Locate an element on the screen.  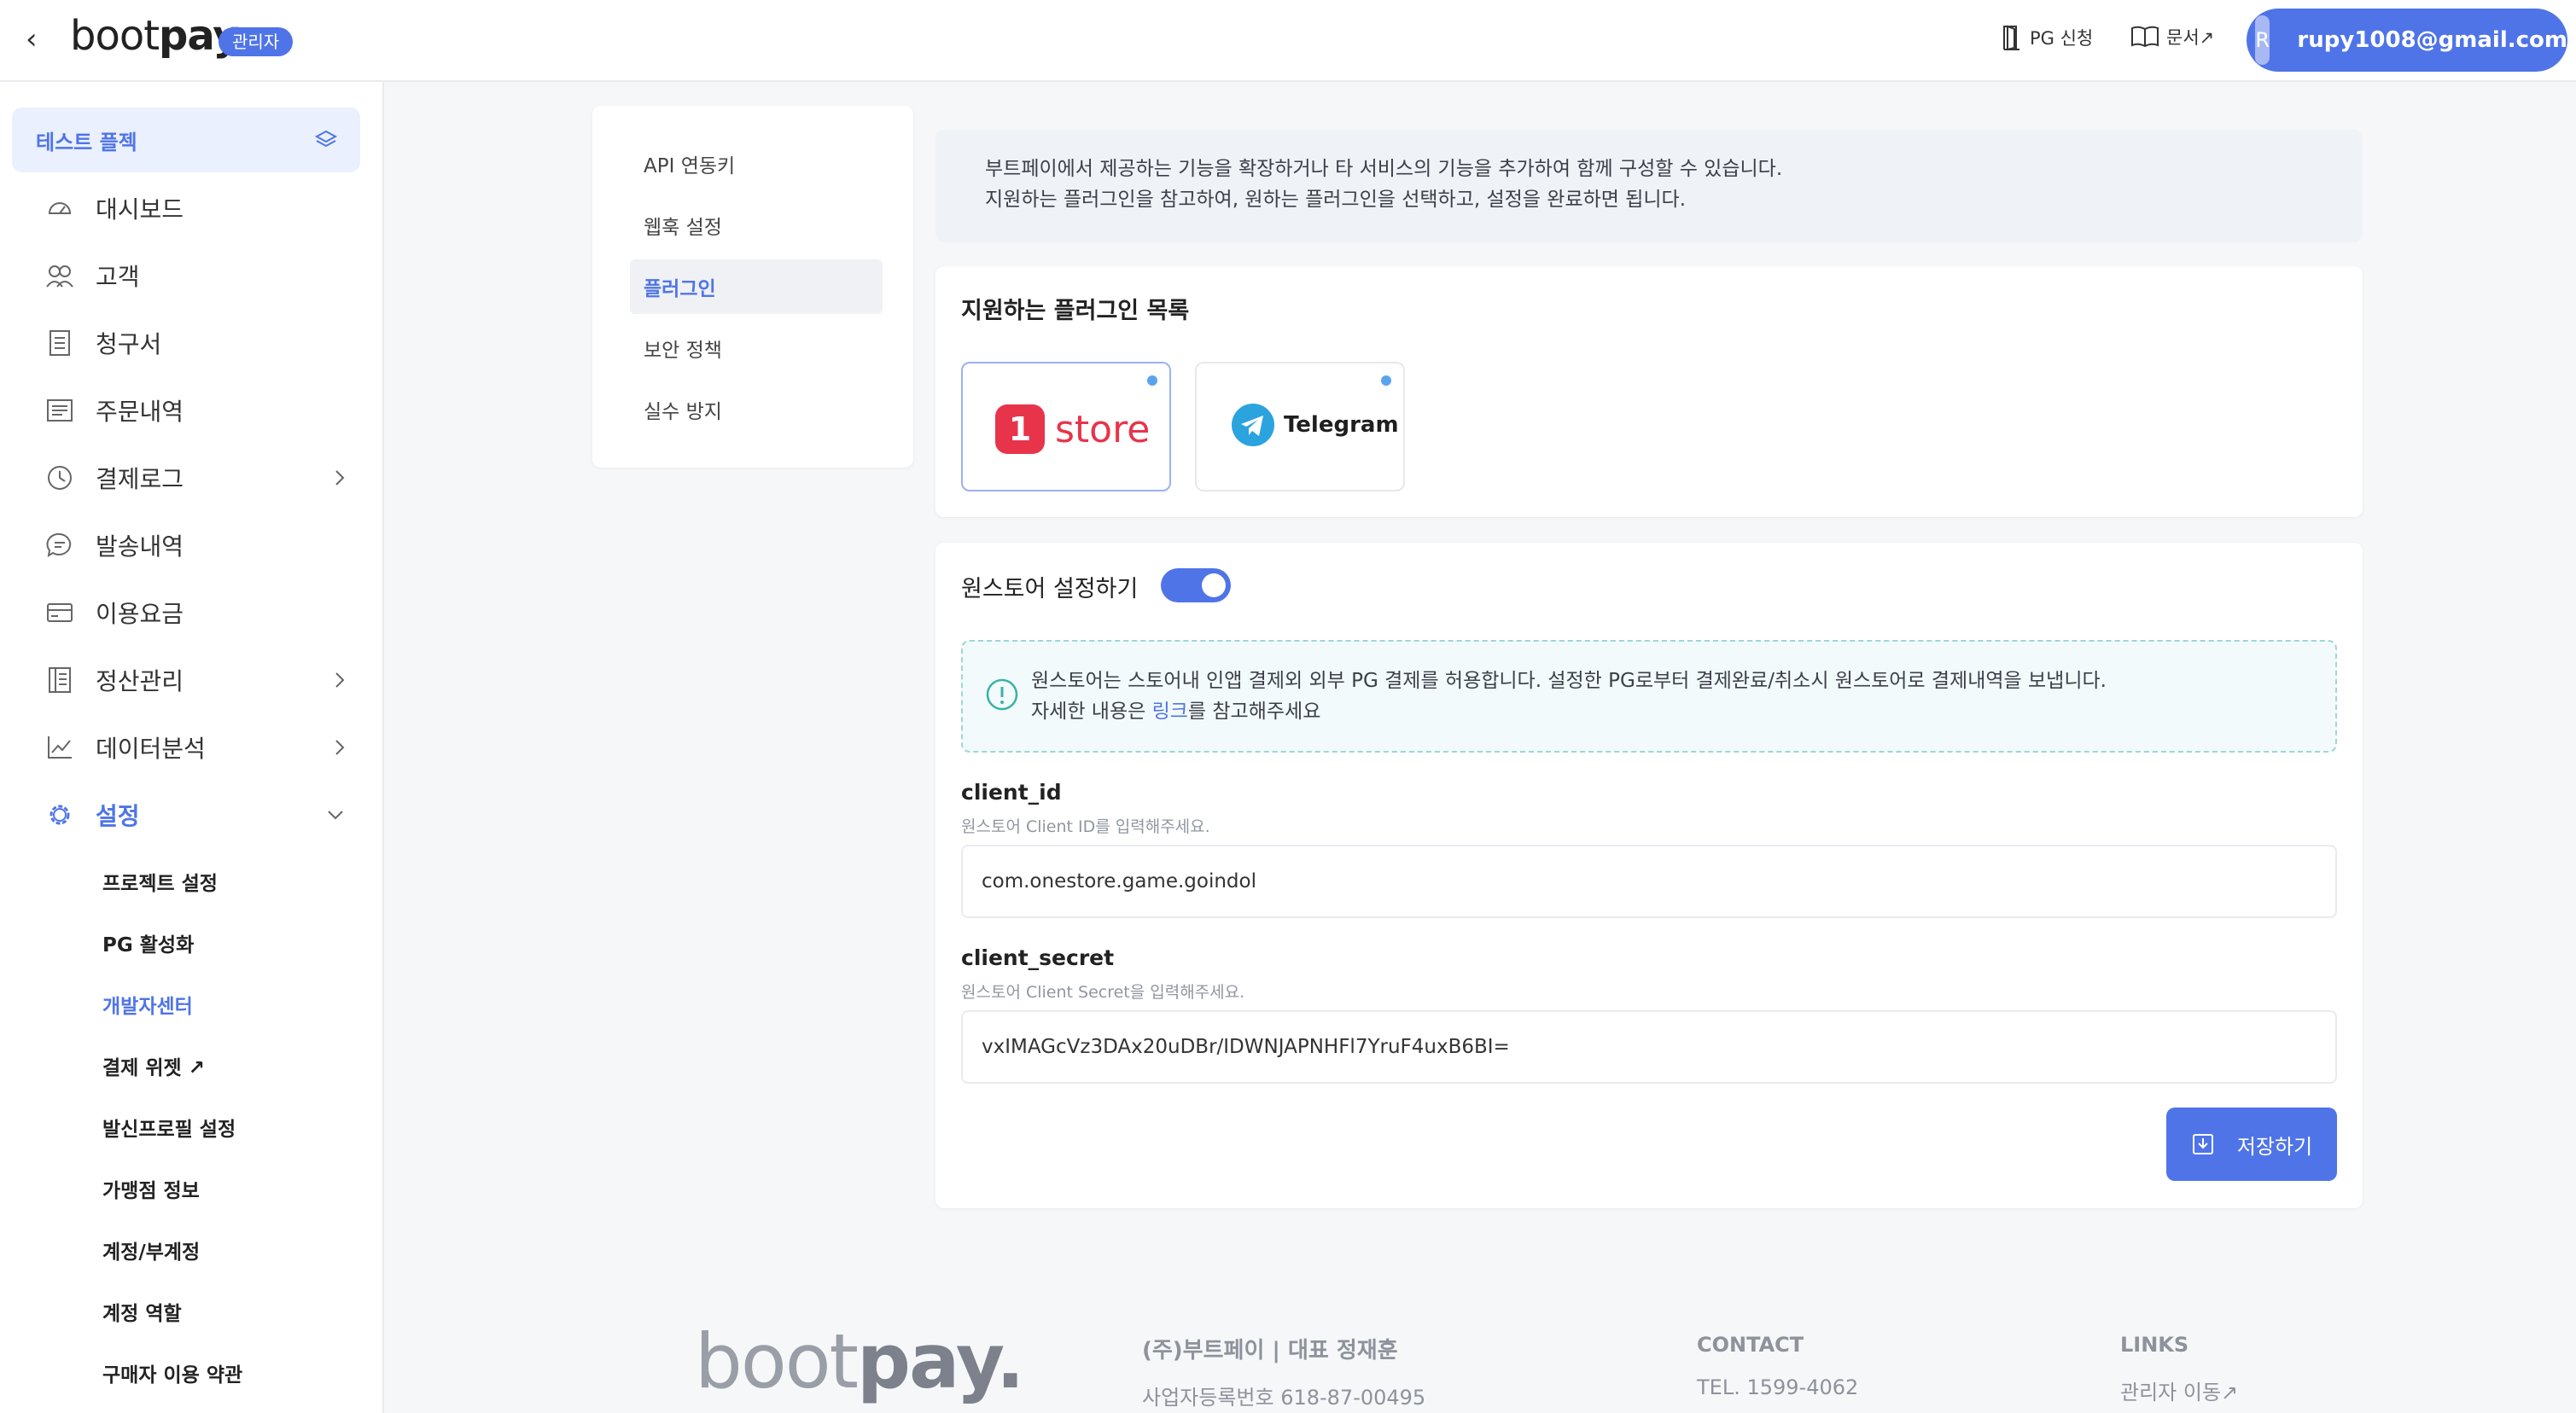
subnav-webhook: 웹훅 설정 is located at coordinates (756, 225).